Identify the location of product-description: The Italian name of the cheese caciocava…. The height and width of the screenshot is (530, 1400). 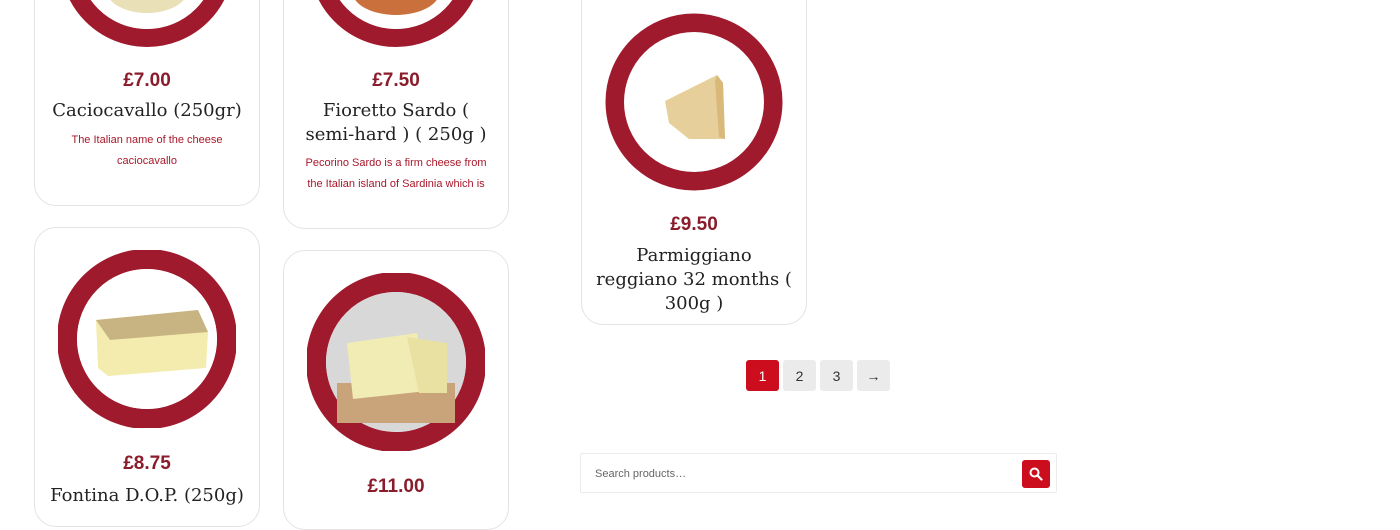
(147, 150).